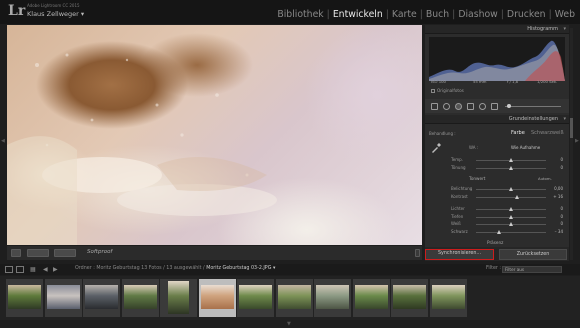 The image size is (580, 328). I want to click on loupe-view-button, so click(16, 253).